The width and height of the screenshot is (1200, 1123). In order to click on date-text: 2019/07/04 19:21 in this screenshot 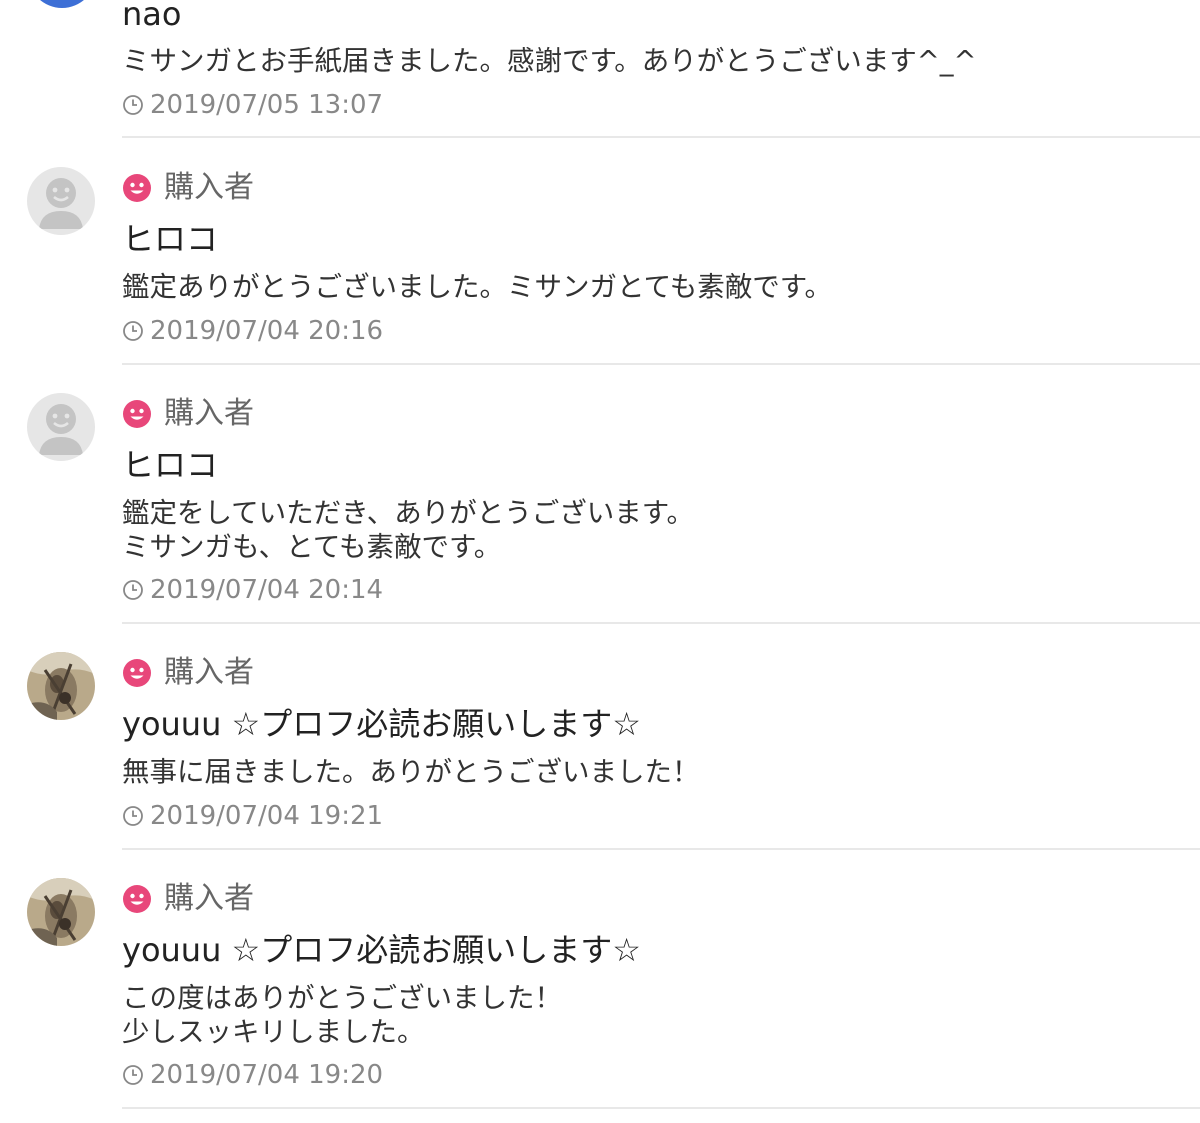, I will do `click(267, 816)`.